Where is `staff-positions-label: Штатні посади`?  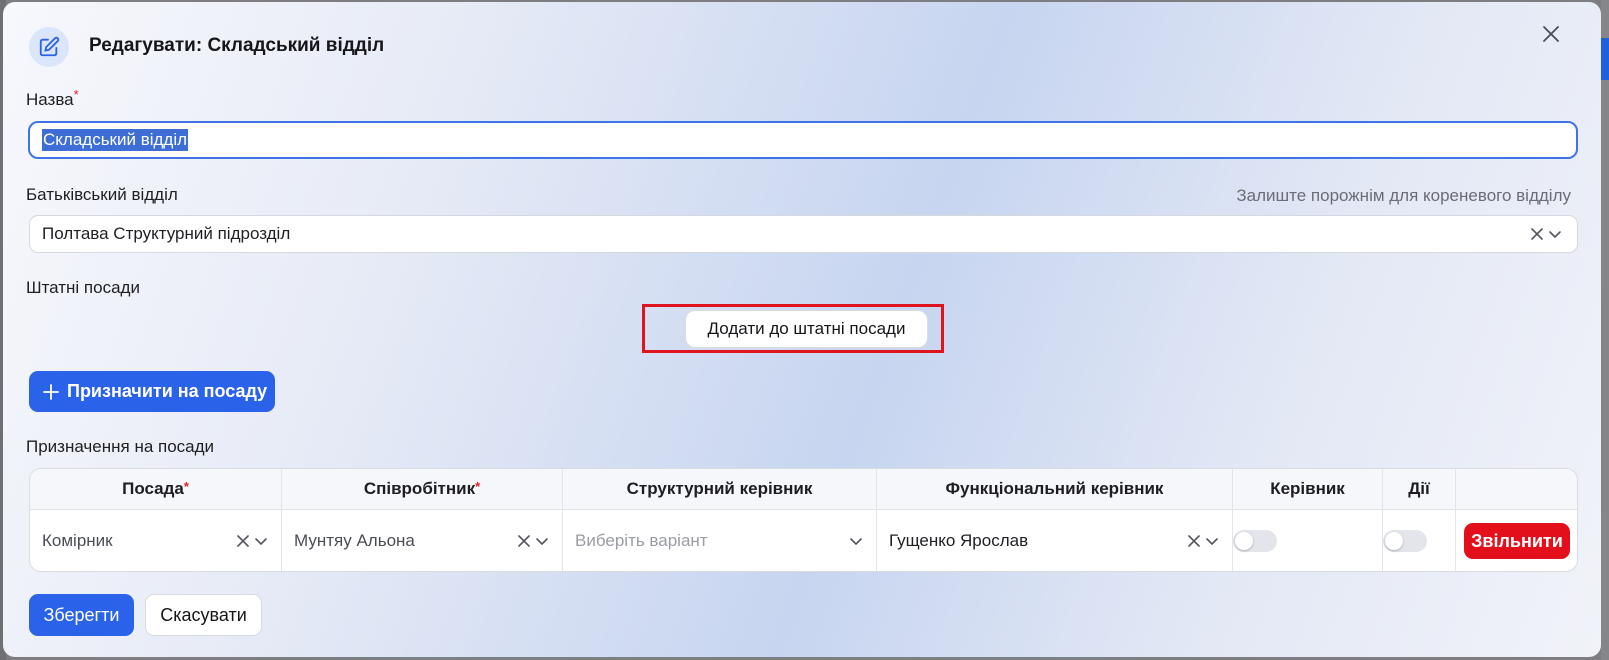
staff-positions-label: Штатні посади is located at coordinates (83, 287).